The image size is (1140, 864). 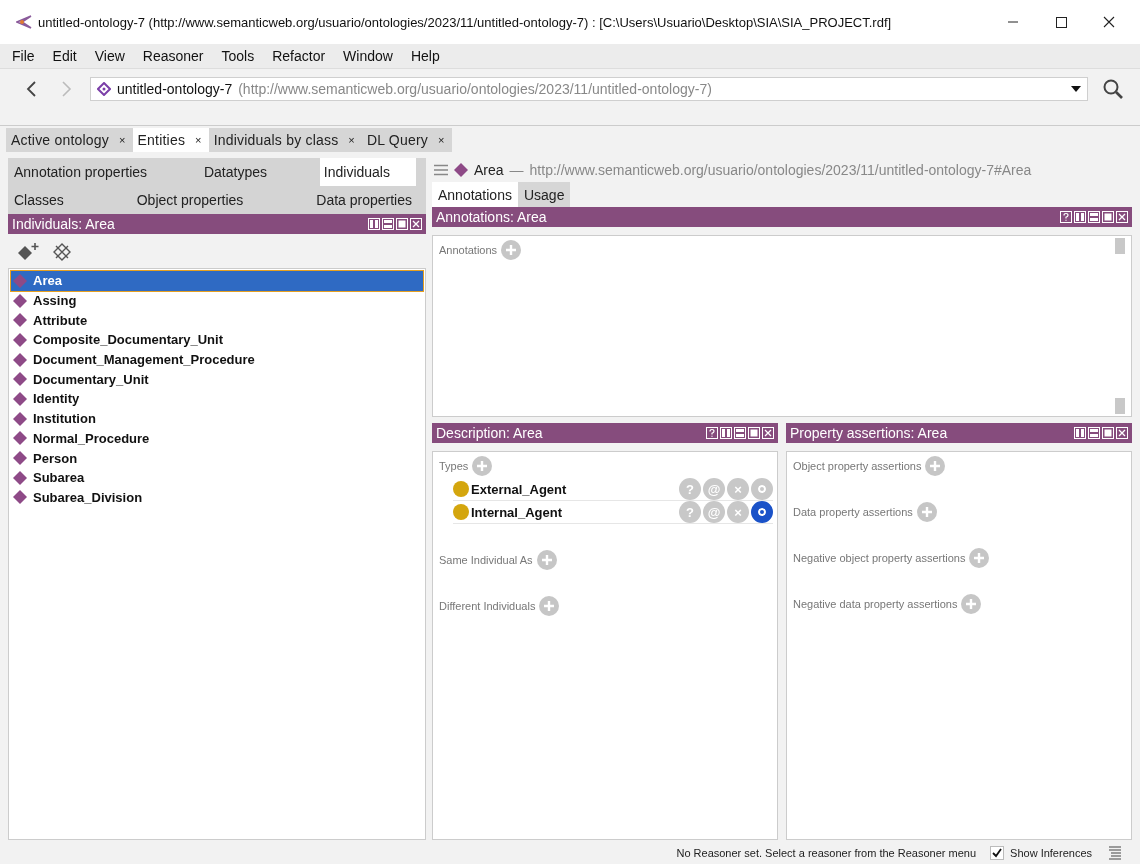 I want to click on menu-item: Window, so click(x=368, y=56).